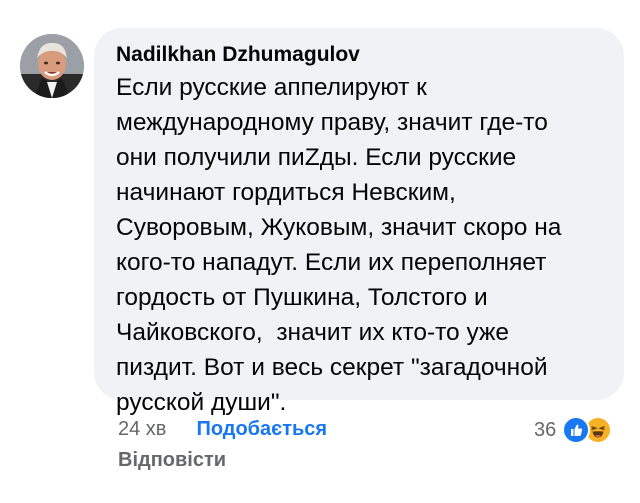 The width and height of the screenshot is (640, 503). I want to click on comment-actions: 24 хв Подобається, so click(222, 429).